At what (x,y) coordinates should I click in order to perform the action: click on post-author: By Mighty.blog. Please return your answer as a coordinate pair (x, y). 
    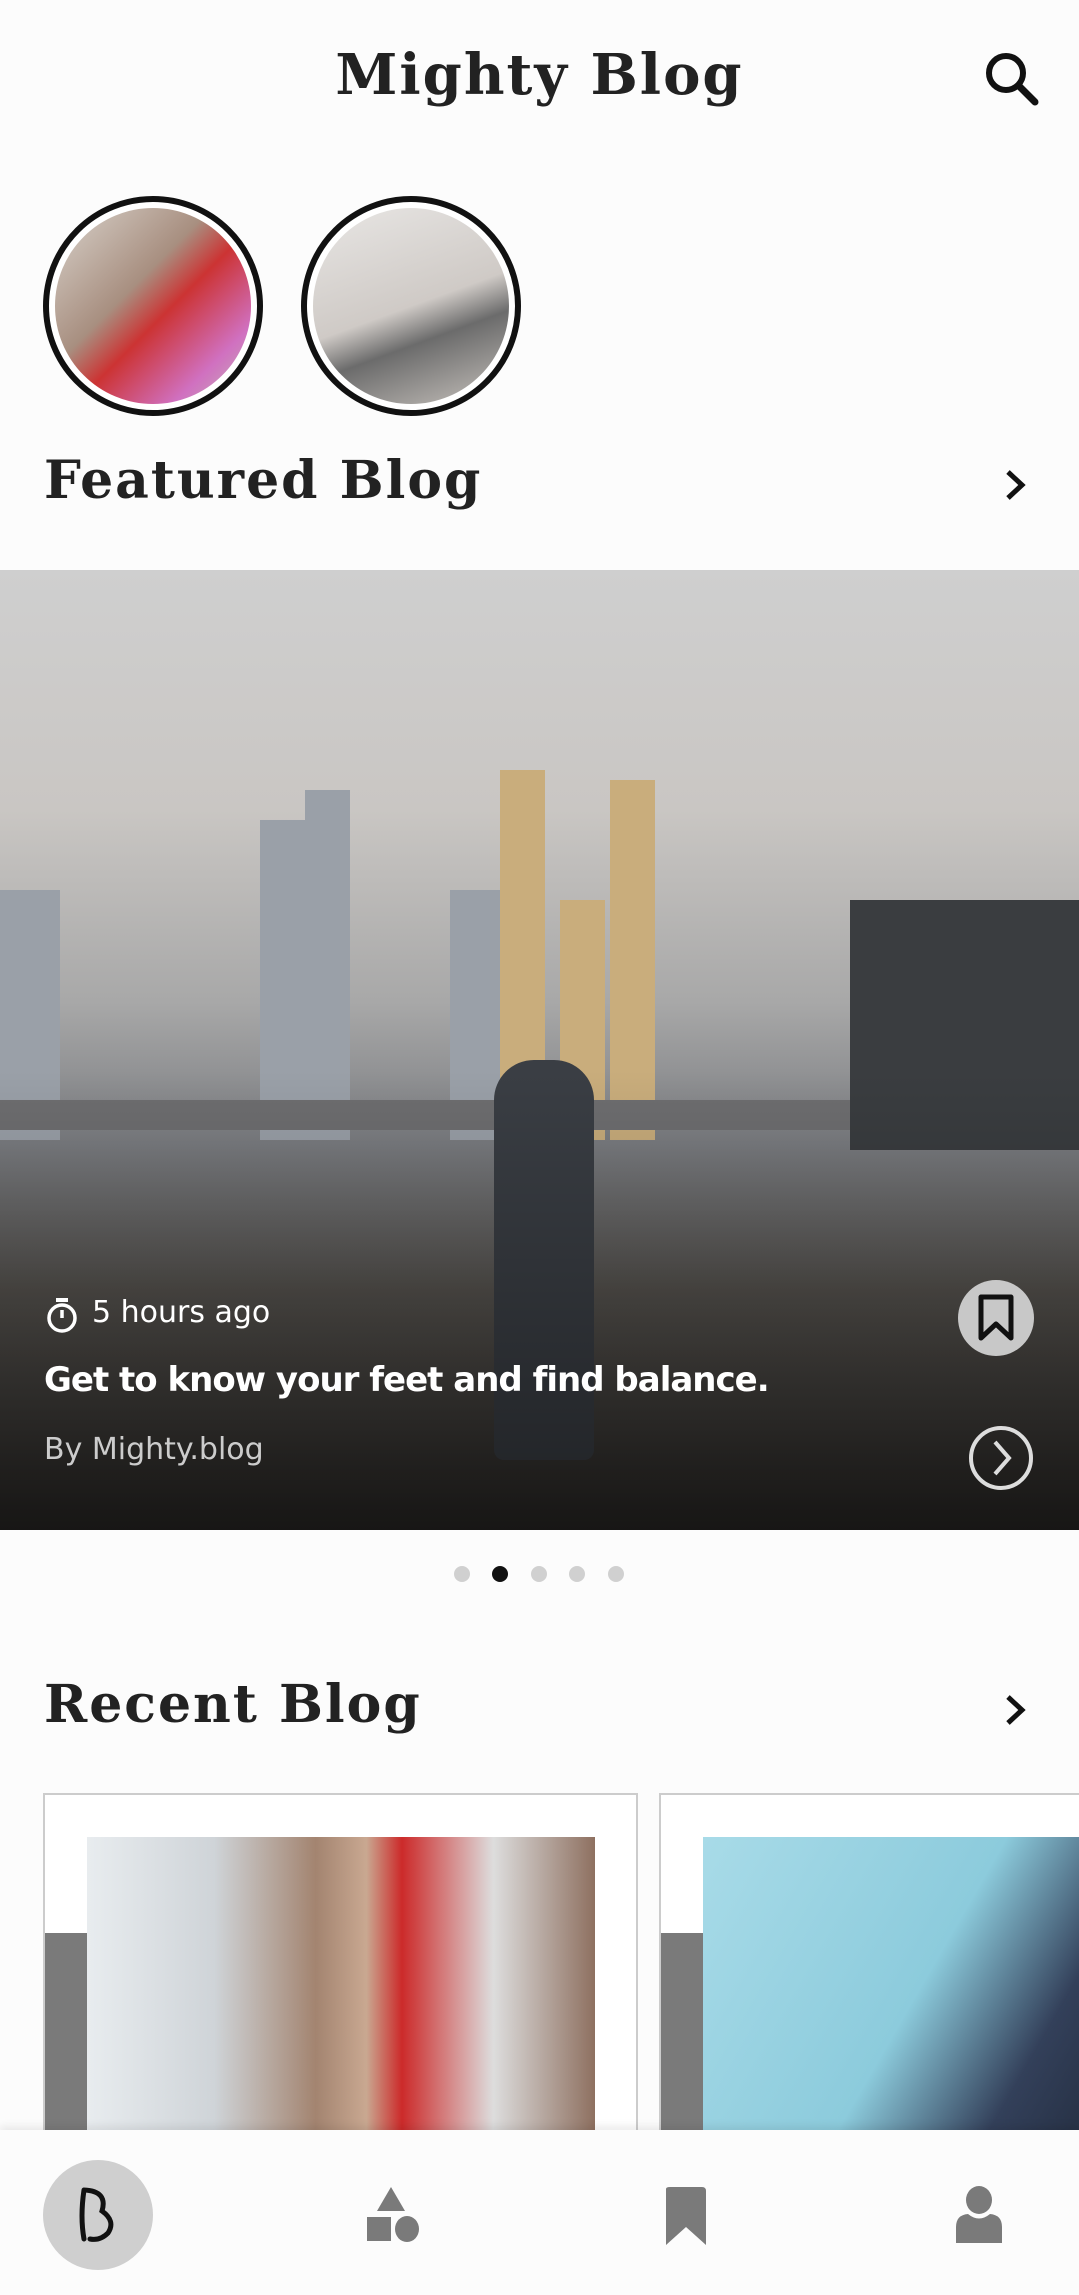
    Looking at the image, I should click on (154, 1449).